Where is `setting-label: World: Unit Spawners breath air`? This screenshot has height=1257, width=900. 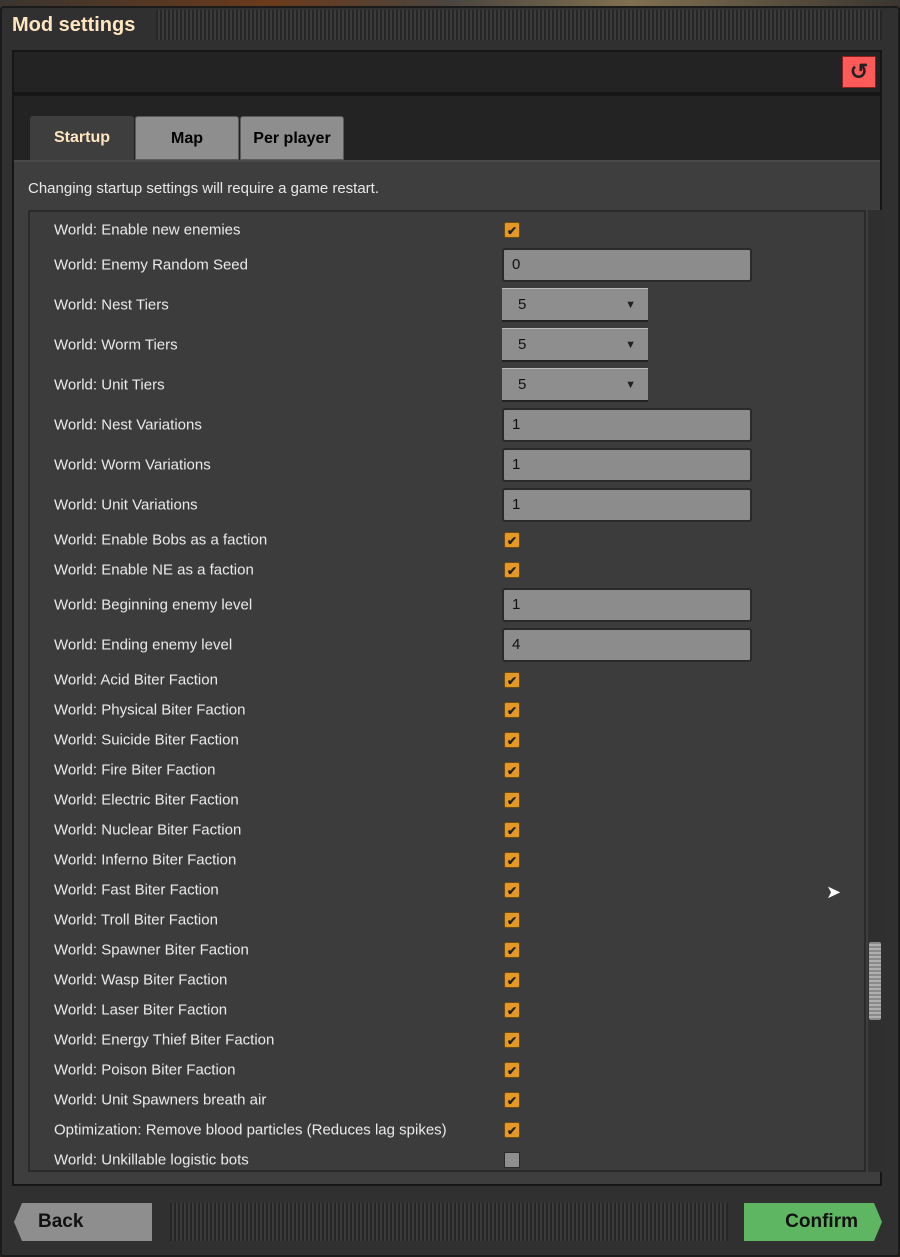
setting-label: World: Unit Spawners breath air is located at coordinates (160, 1100).